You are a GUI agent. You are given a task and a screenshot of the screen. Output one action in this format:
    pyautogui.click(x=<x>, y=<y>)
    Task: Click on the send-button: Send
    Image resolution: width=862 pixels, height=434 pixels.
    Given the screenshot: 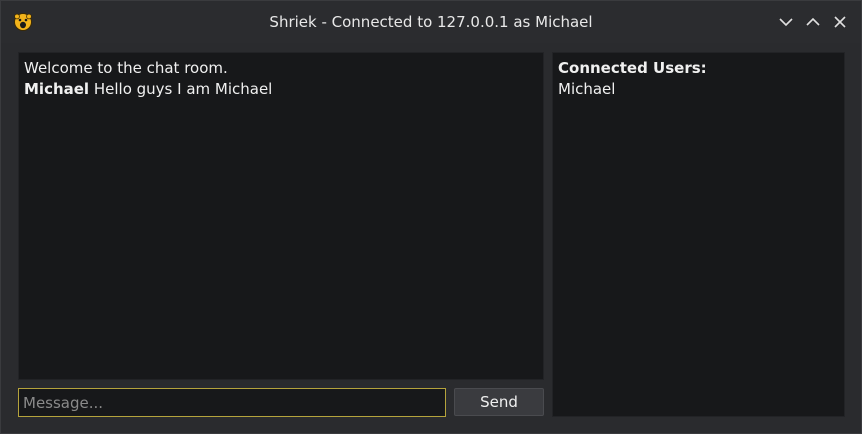 What is the action you would take?
    pyautogui.click(x=499, y=402)
    